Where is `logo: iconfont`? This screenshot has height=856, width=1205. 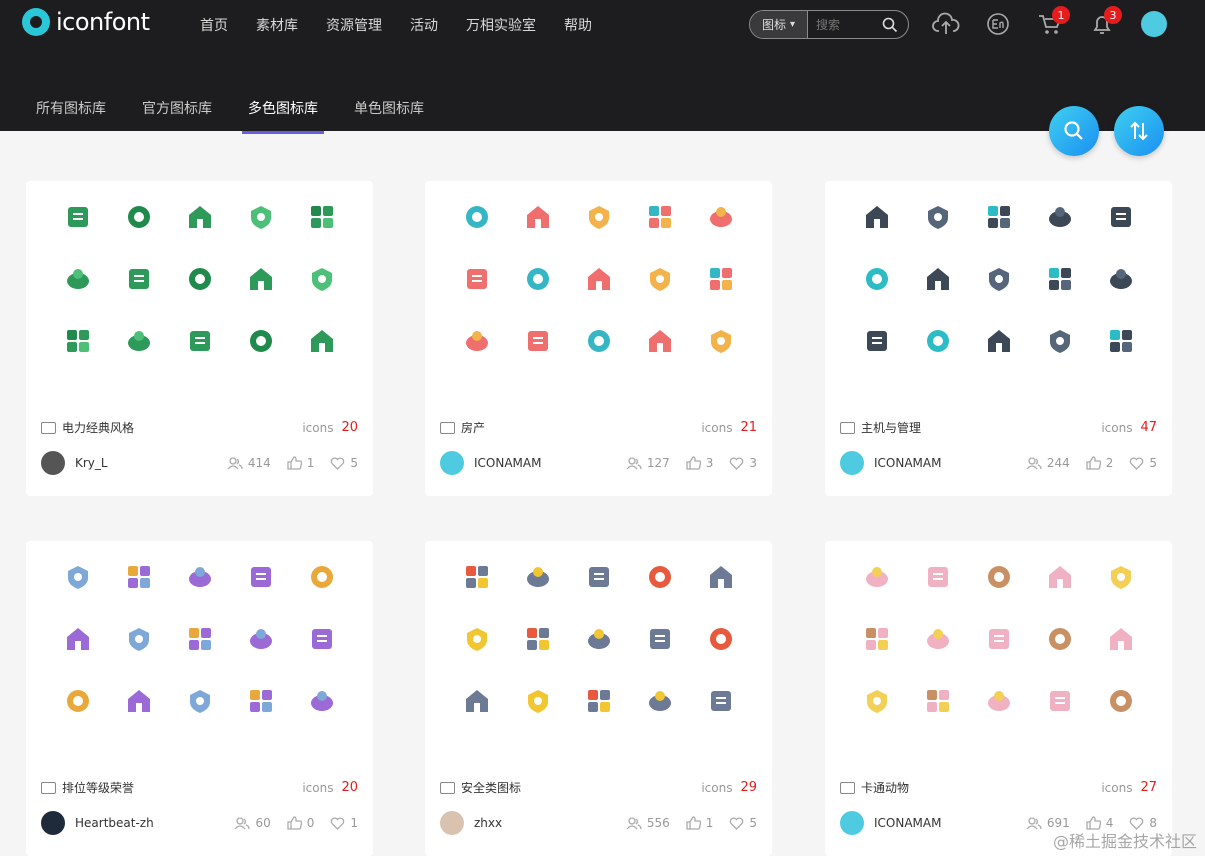
logo: iconfont is located at coordinates (86, 22).